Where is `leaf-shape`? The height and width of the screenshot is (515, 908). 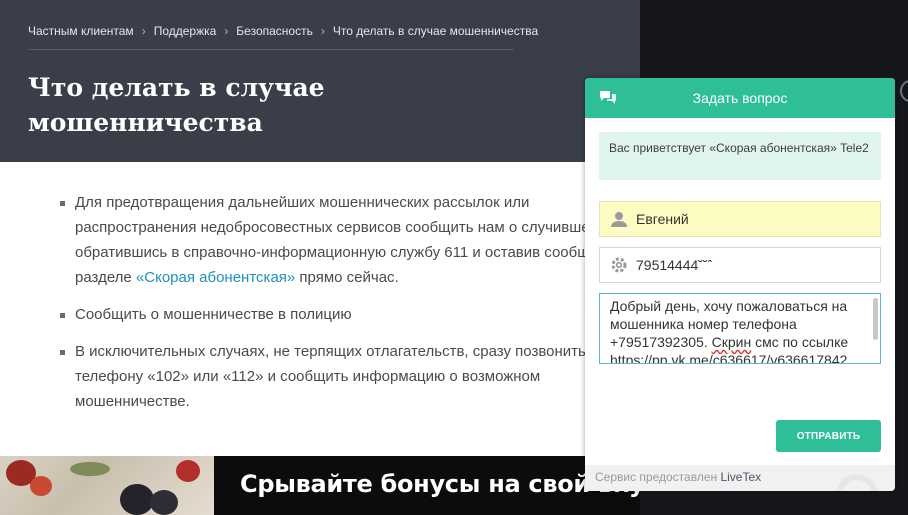 leaf-shape is located at coordinates (90, 469).